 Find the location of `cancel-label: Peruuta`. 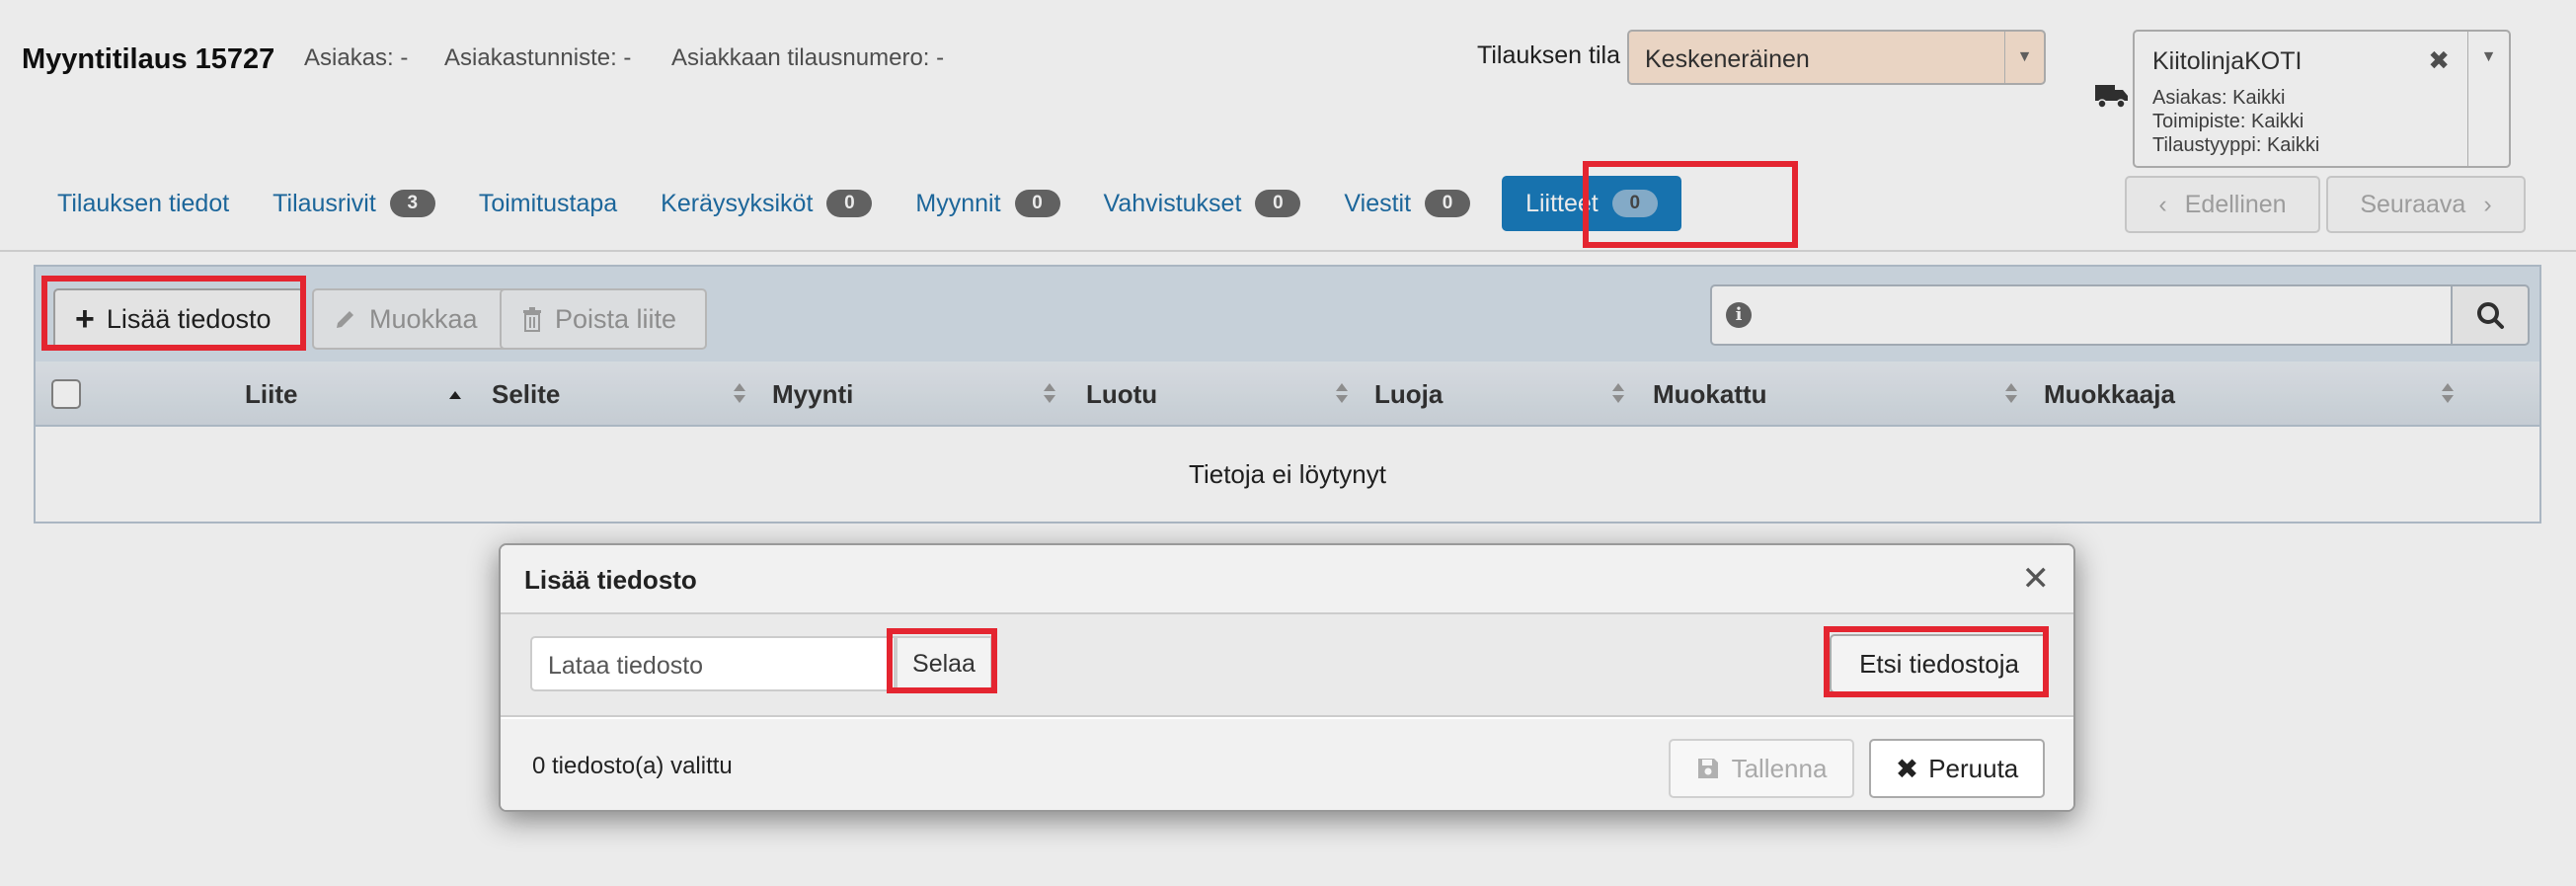

cancel-label: Peruuta is located at coordinates (1973, 768).